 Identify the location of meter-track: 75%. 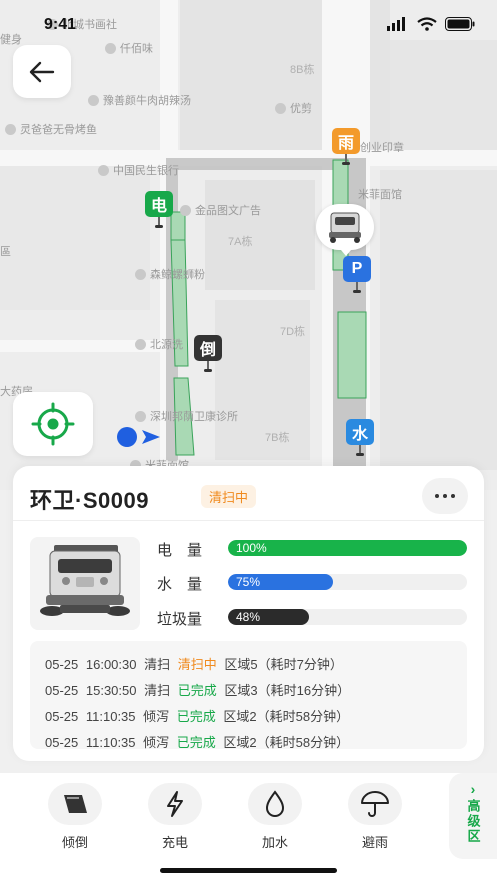
(347, 582).